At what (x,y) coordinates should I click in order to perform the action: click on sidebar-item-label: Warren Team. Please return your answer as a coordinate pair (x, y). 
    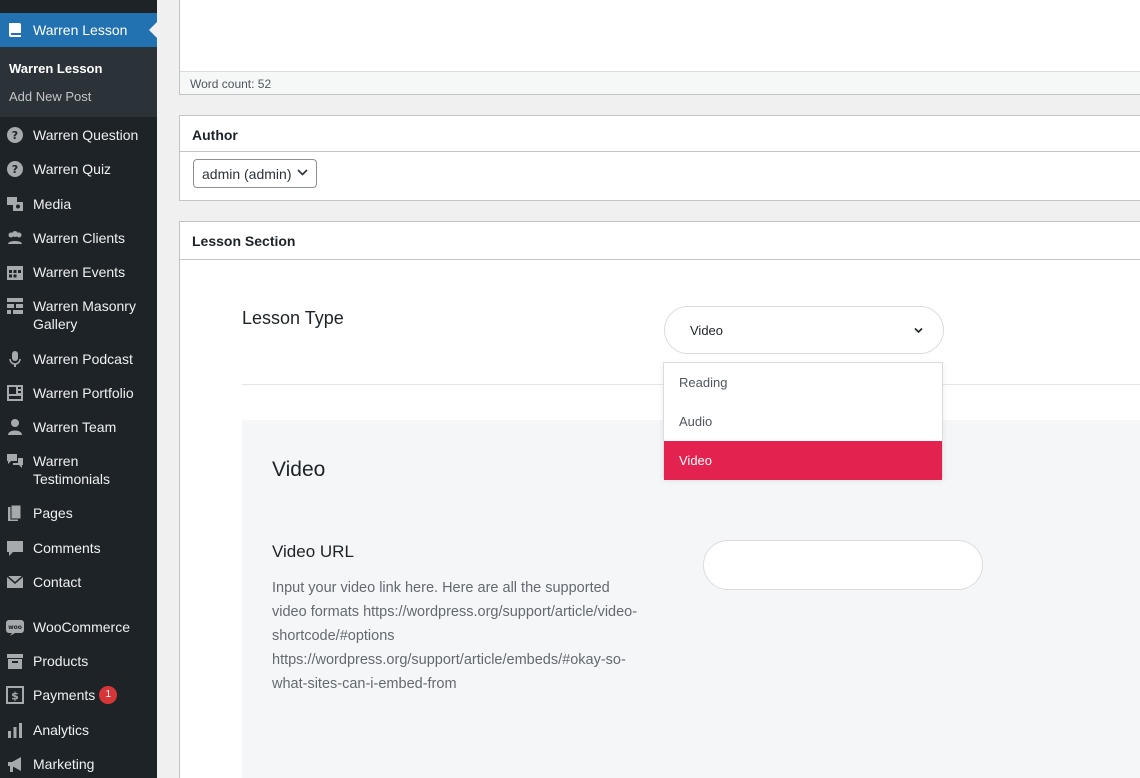
    Looking at the image, I should click on (75, 427).